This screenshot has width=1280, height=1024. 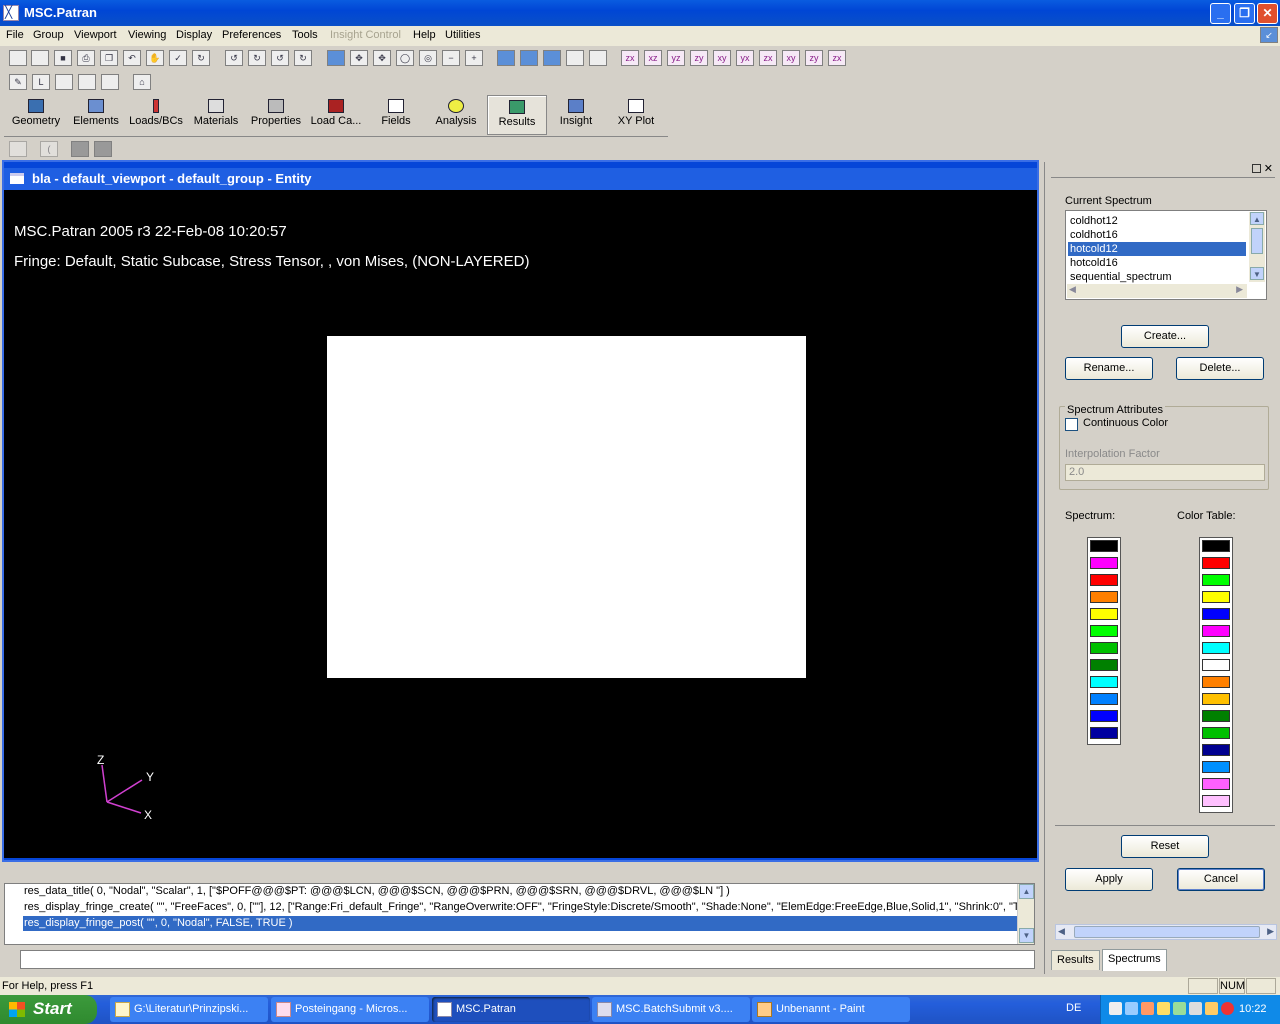 What do you see at coordinates (18, 82) in the screenshot?
I see `pencil-icon: ✎` at bounding box center [18, 82].